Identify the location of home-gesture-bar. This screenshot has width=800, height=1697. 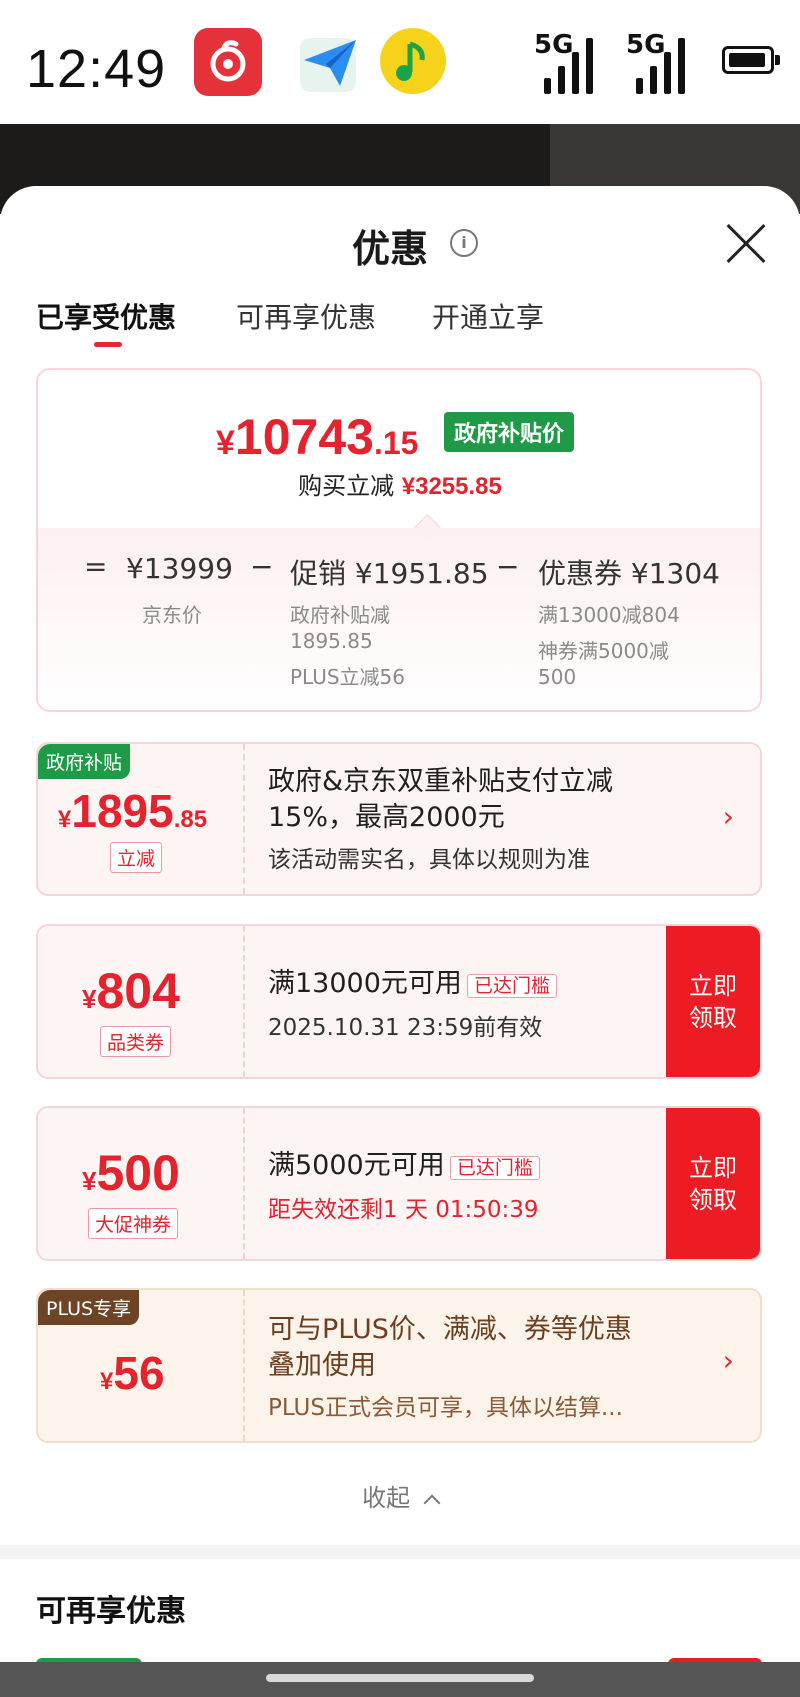
(400, 1678).